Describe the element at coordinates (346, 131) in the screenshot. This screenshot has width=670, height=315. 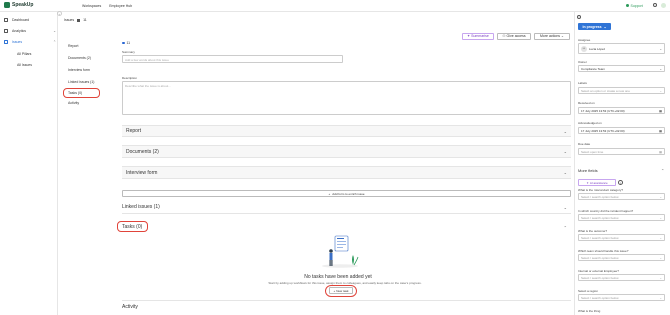
I see `section-report: Report ⌄` at that location.